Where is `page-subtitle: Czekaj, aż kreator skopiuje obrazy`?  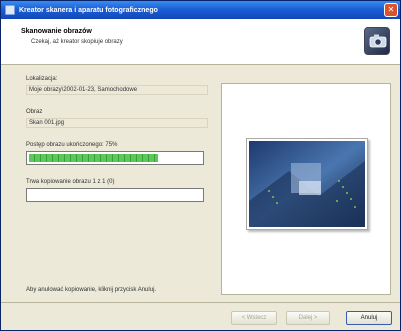
page-subtitle: Czekaj, aż kreator skopiuje obrazy is located at coordinates (77, 42).